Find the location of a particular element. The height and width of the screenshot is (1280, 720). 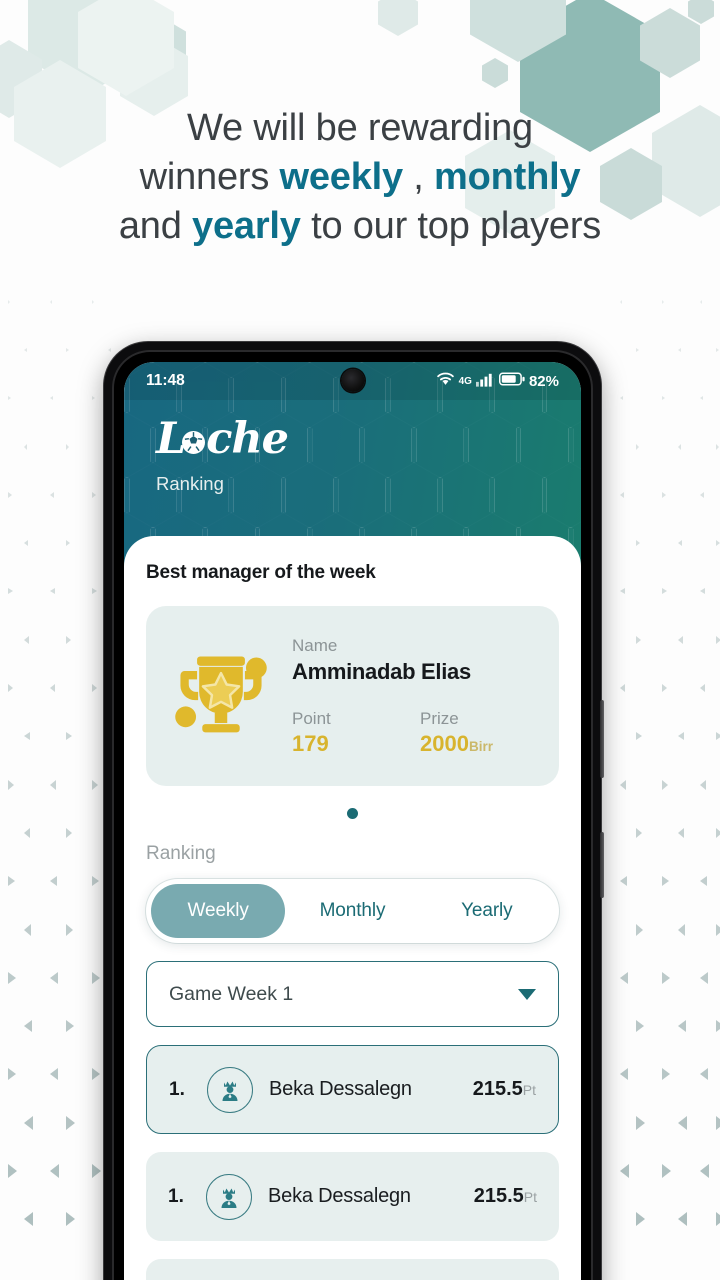

phone-power-button is located at coordinates (602, 865).